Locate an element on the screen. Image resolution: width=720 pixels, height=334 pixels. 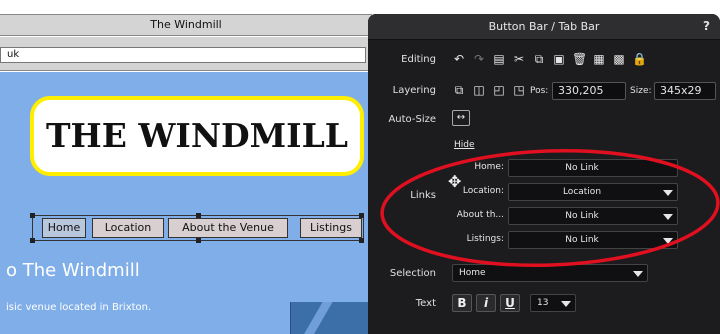
link-dropdown-listings: No Link is located at coordinates (593, 240).